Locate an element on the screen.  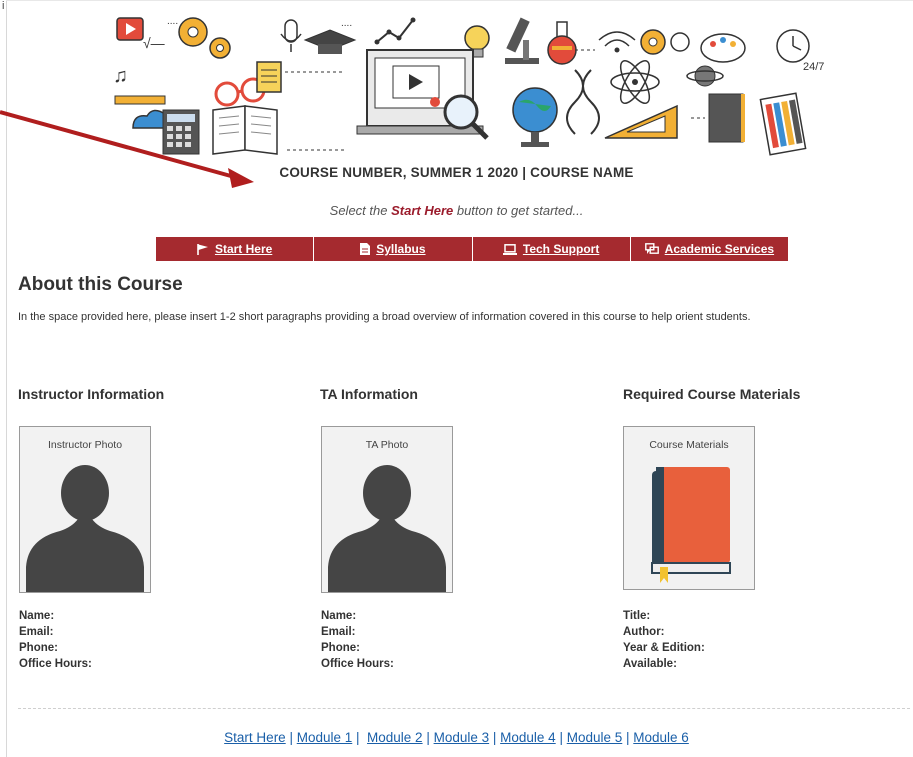
calculator-icon is located at coordinates (181, 132).